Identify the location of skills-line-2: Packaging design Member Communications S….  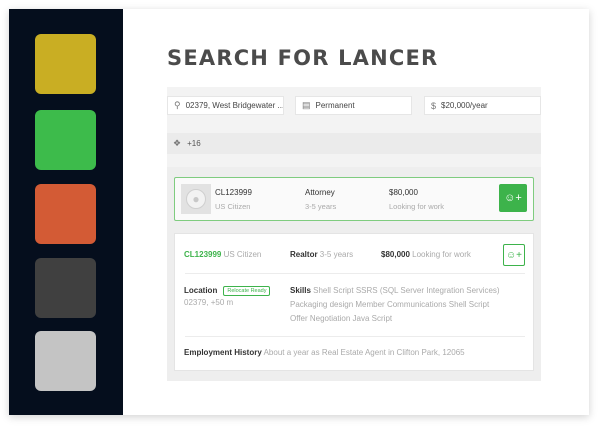
(390, 304).